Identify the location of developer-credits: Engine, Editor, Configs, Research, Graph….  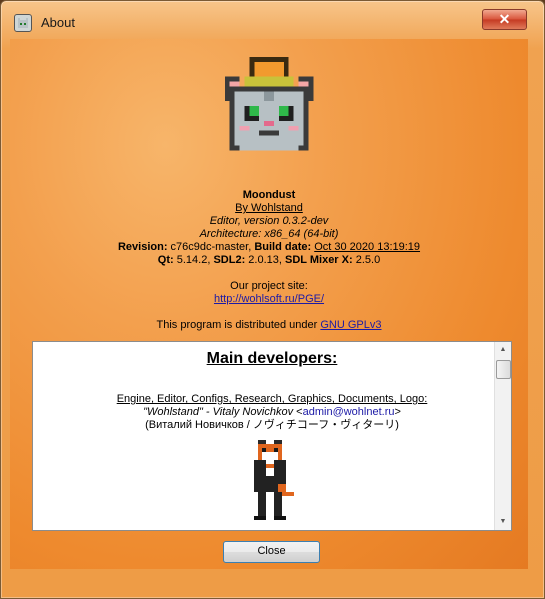
(272, 412).